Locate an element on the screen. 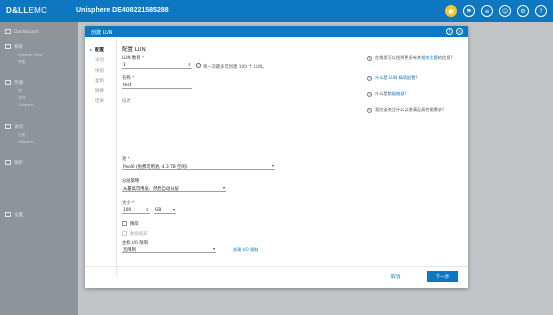 The height and width of the screenshot is (315, 553). settings-nav-icon is located at coordinates (8, 214).